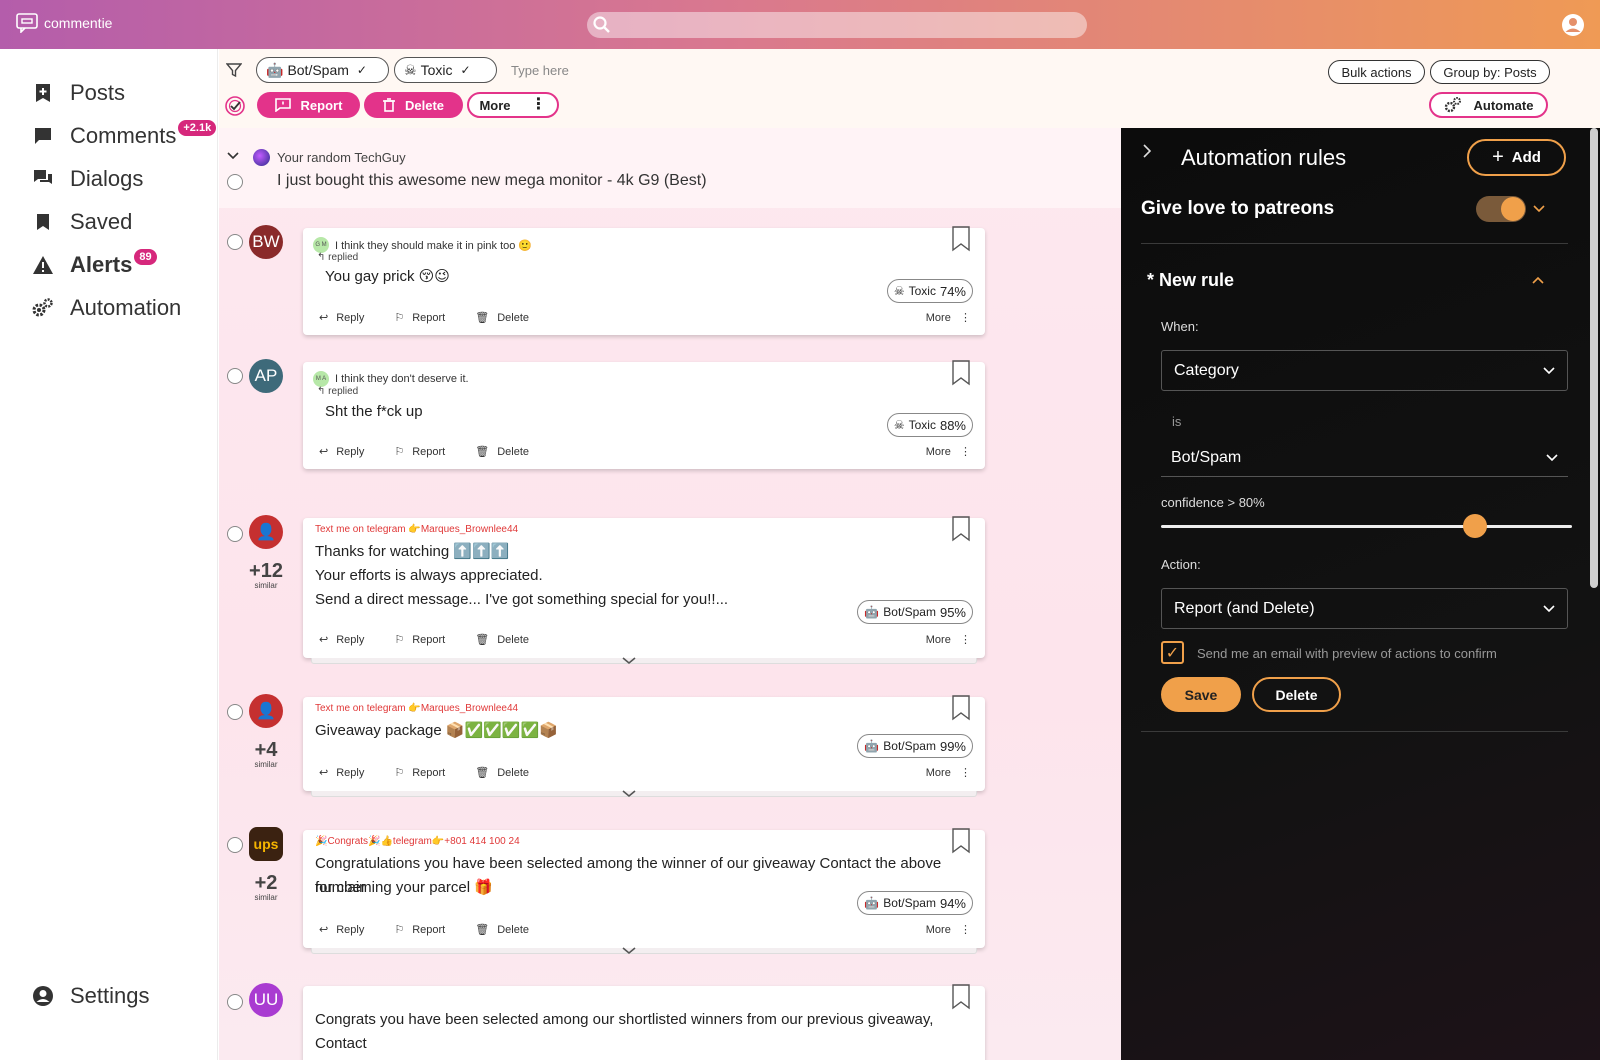  I want to click on rule-toggle, so click(1501, 209).